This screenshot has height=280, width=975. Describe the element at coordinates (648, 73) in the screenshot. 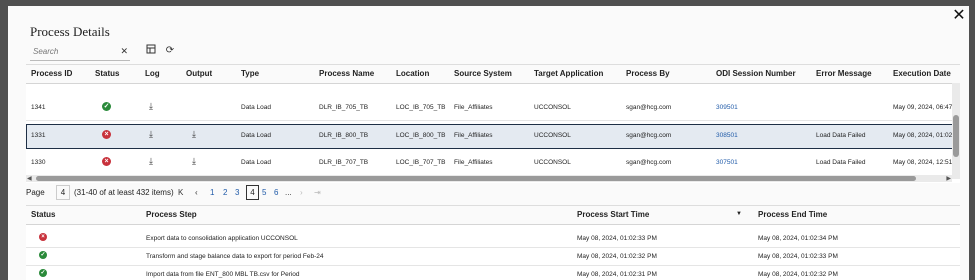

I see `col-process-by: Process By` at that location.